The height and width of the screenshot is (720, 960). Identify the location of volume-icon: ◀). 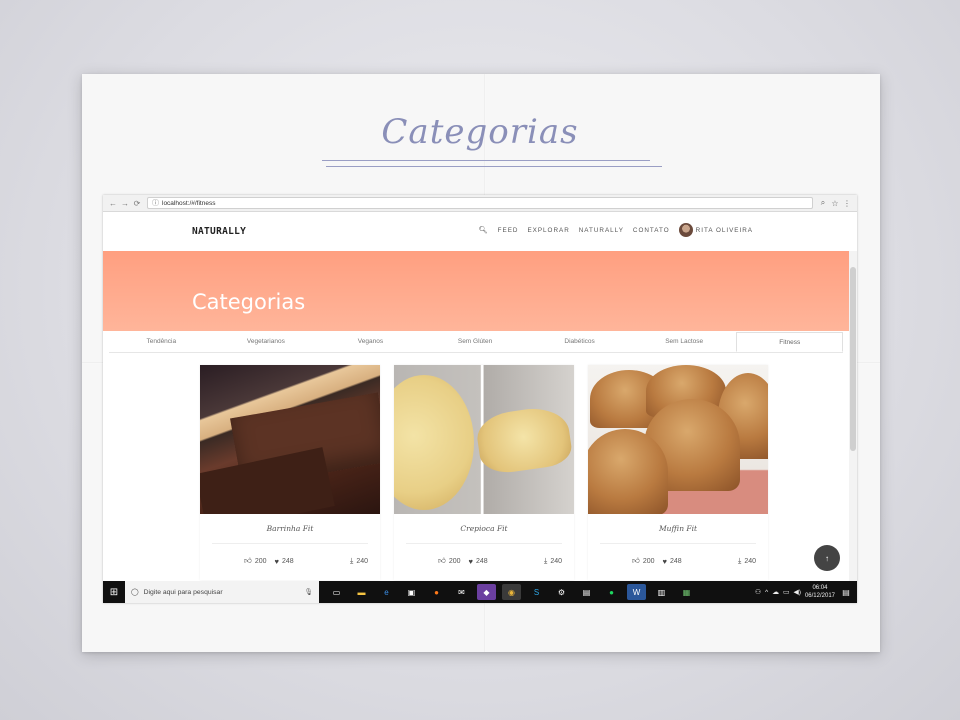
(797, 592).